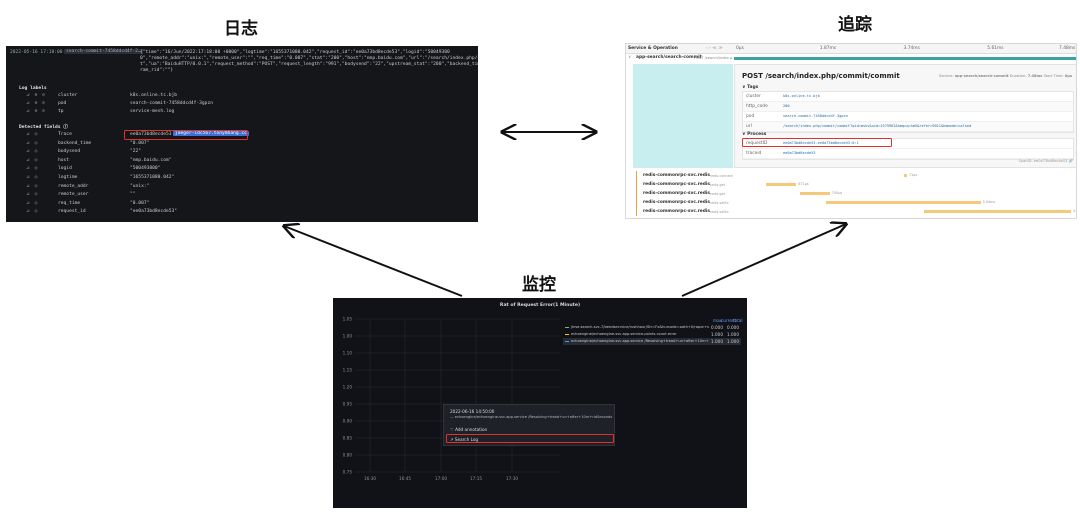 This screenshot has width=1080, height=513. What do you see at coordinates (242, 113) in the screenshot?
I see `log-label-row: ⊿ ⊕ ⊖ tp service-mesh.log` at bounding box center [242, 113].